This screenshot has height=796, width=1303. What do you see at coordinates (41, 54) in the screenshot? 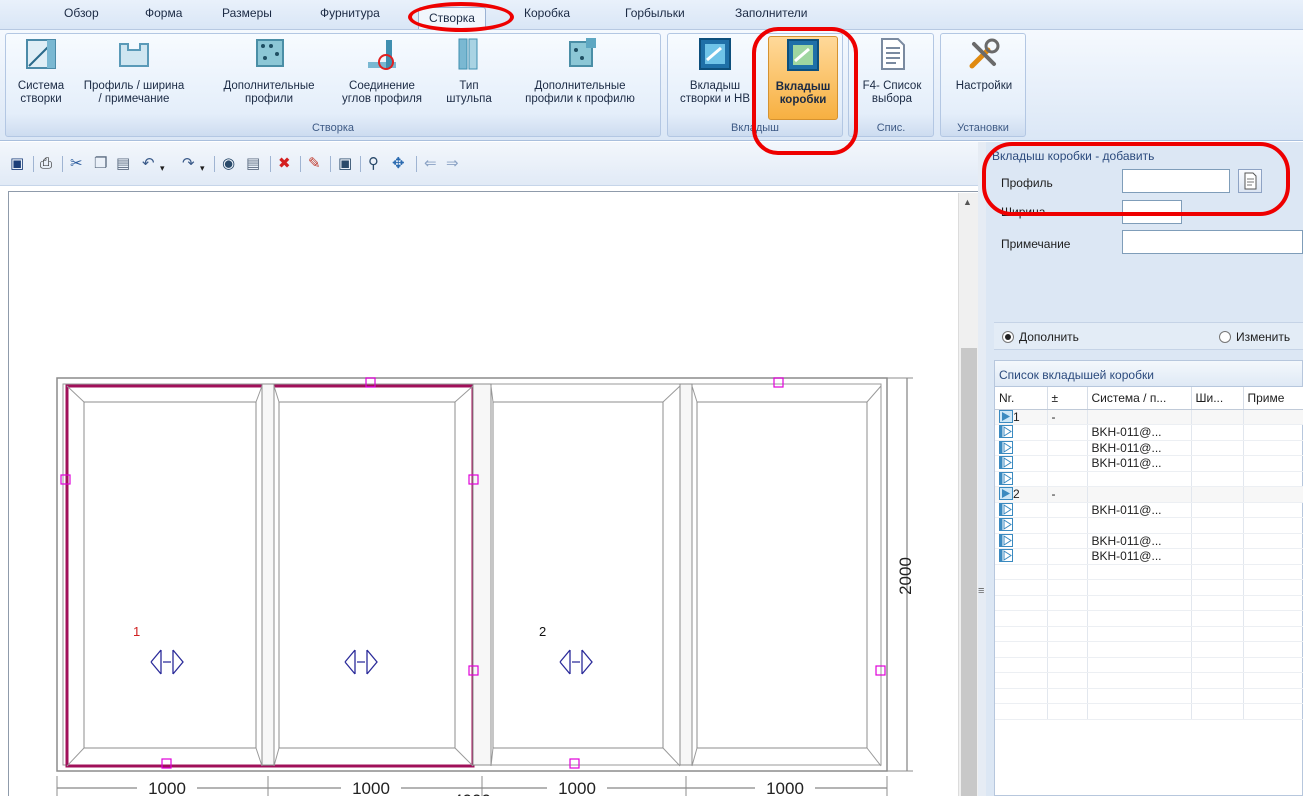
I see `sash-system-icon` at bounding box center [41, 54].